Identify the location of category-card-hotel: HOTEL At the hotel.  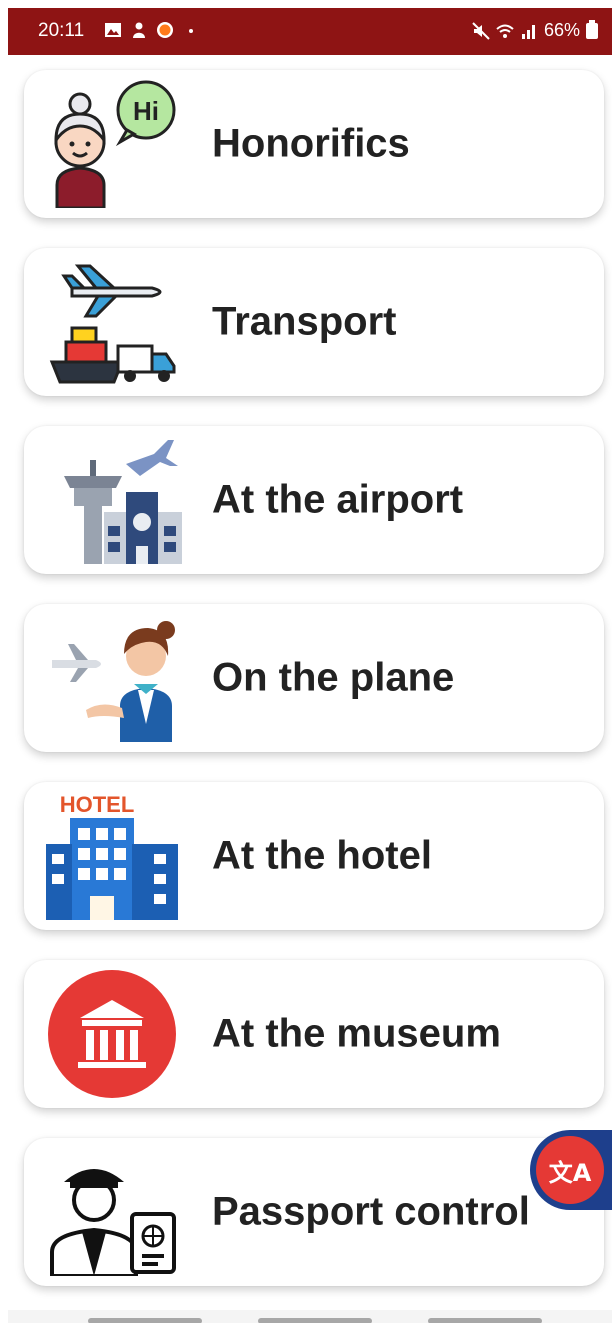
(314, 856).